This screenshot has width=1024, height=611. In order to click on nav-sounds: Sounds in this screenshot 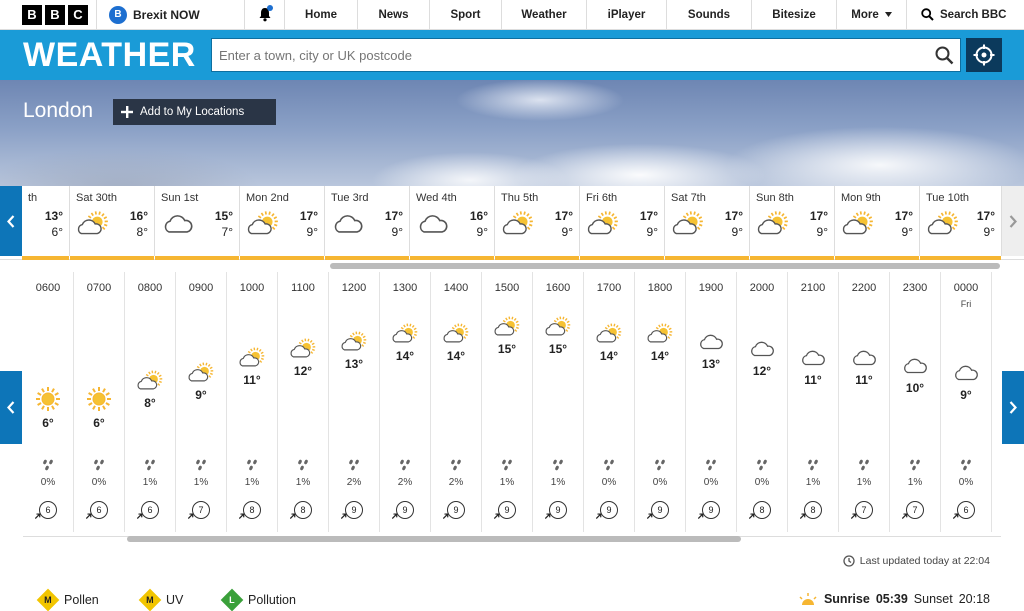, I will do `click(708, 14)`.